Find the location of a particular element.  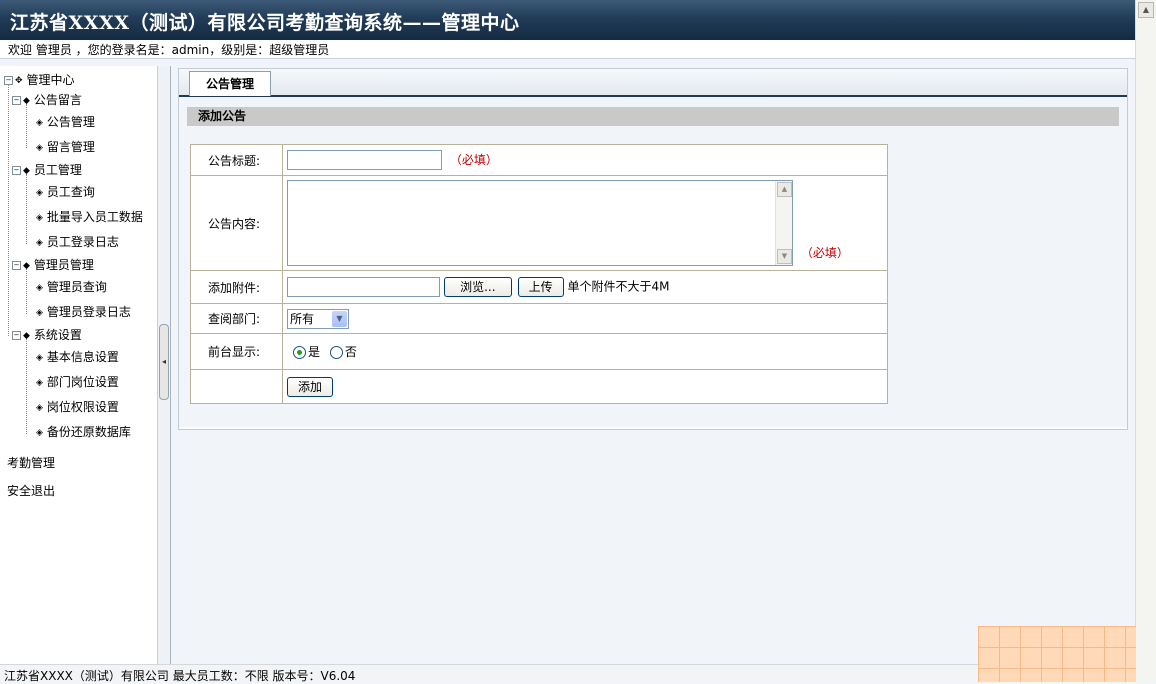

display-no-radio is located at coordinates (336, 352).